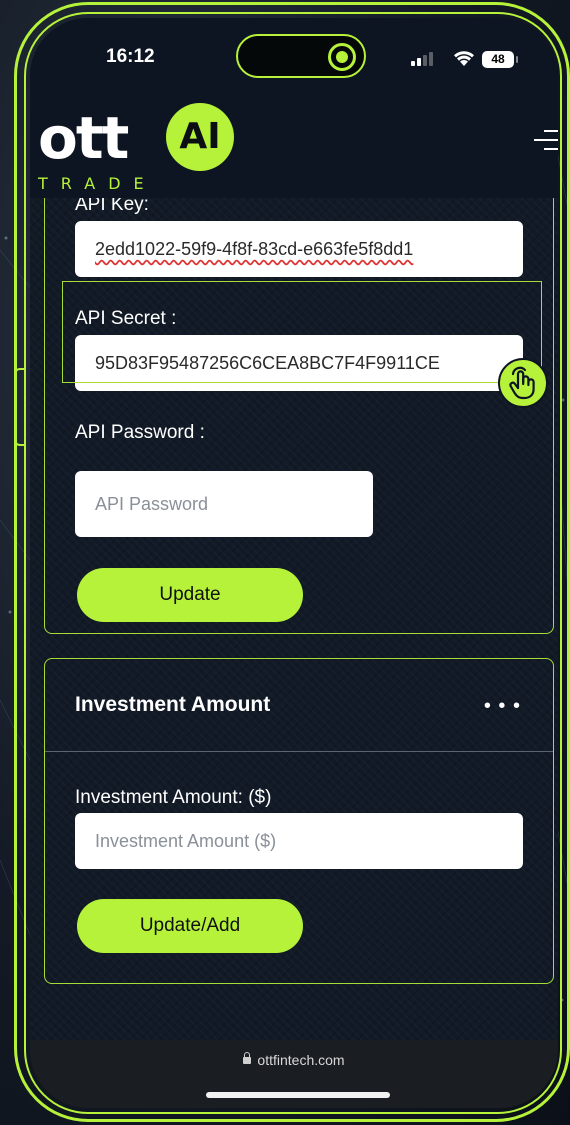  What do you see at coordinates (173, 704) in the screenshot?
I see `investment-card-title: Investment Amount` at bounding box center [173, 704].